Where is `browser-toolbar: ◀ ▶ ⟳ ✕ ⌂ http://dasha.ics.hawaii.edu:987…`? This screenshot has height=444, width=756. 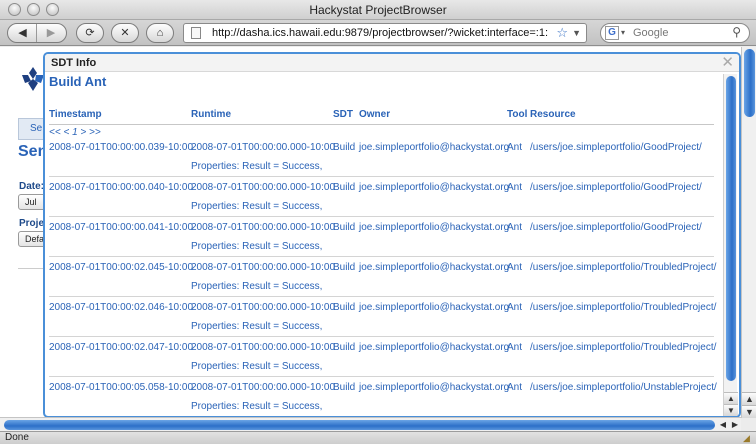 browser-toolbar: ◀ ▶ ⟳ ✕ ⌂ http://dasha.ics.hawaii.edu:987… is located at coordinates (378, 33).